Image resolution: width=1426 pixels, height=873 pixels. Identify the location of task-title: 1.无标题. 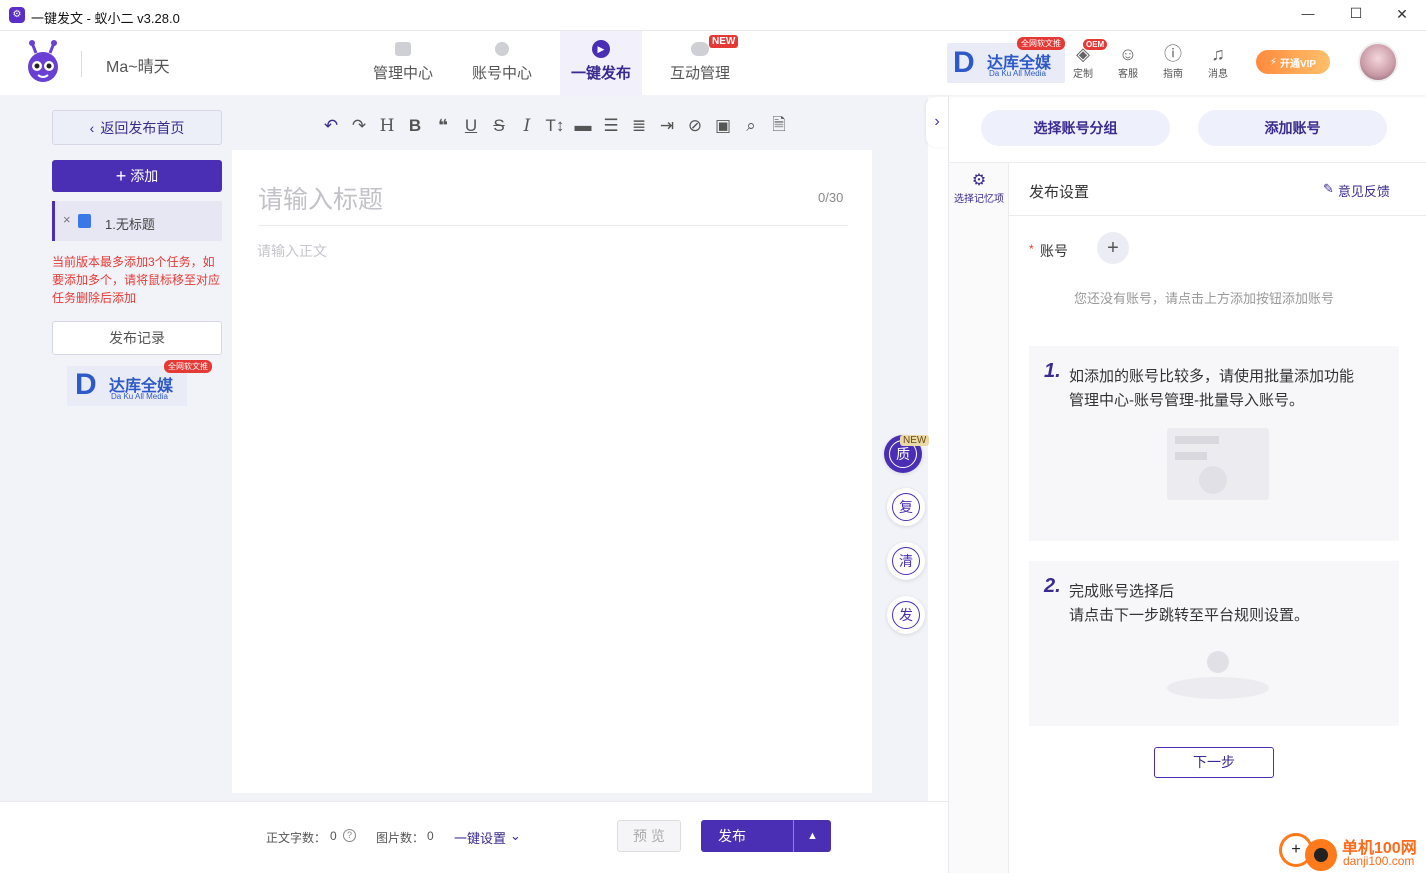
(130, 224).